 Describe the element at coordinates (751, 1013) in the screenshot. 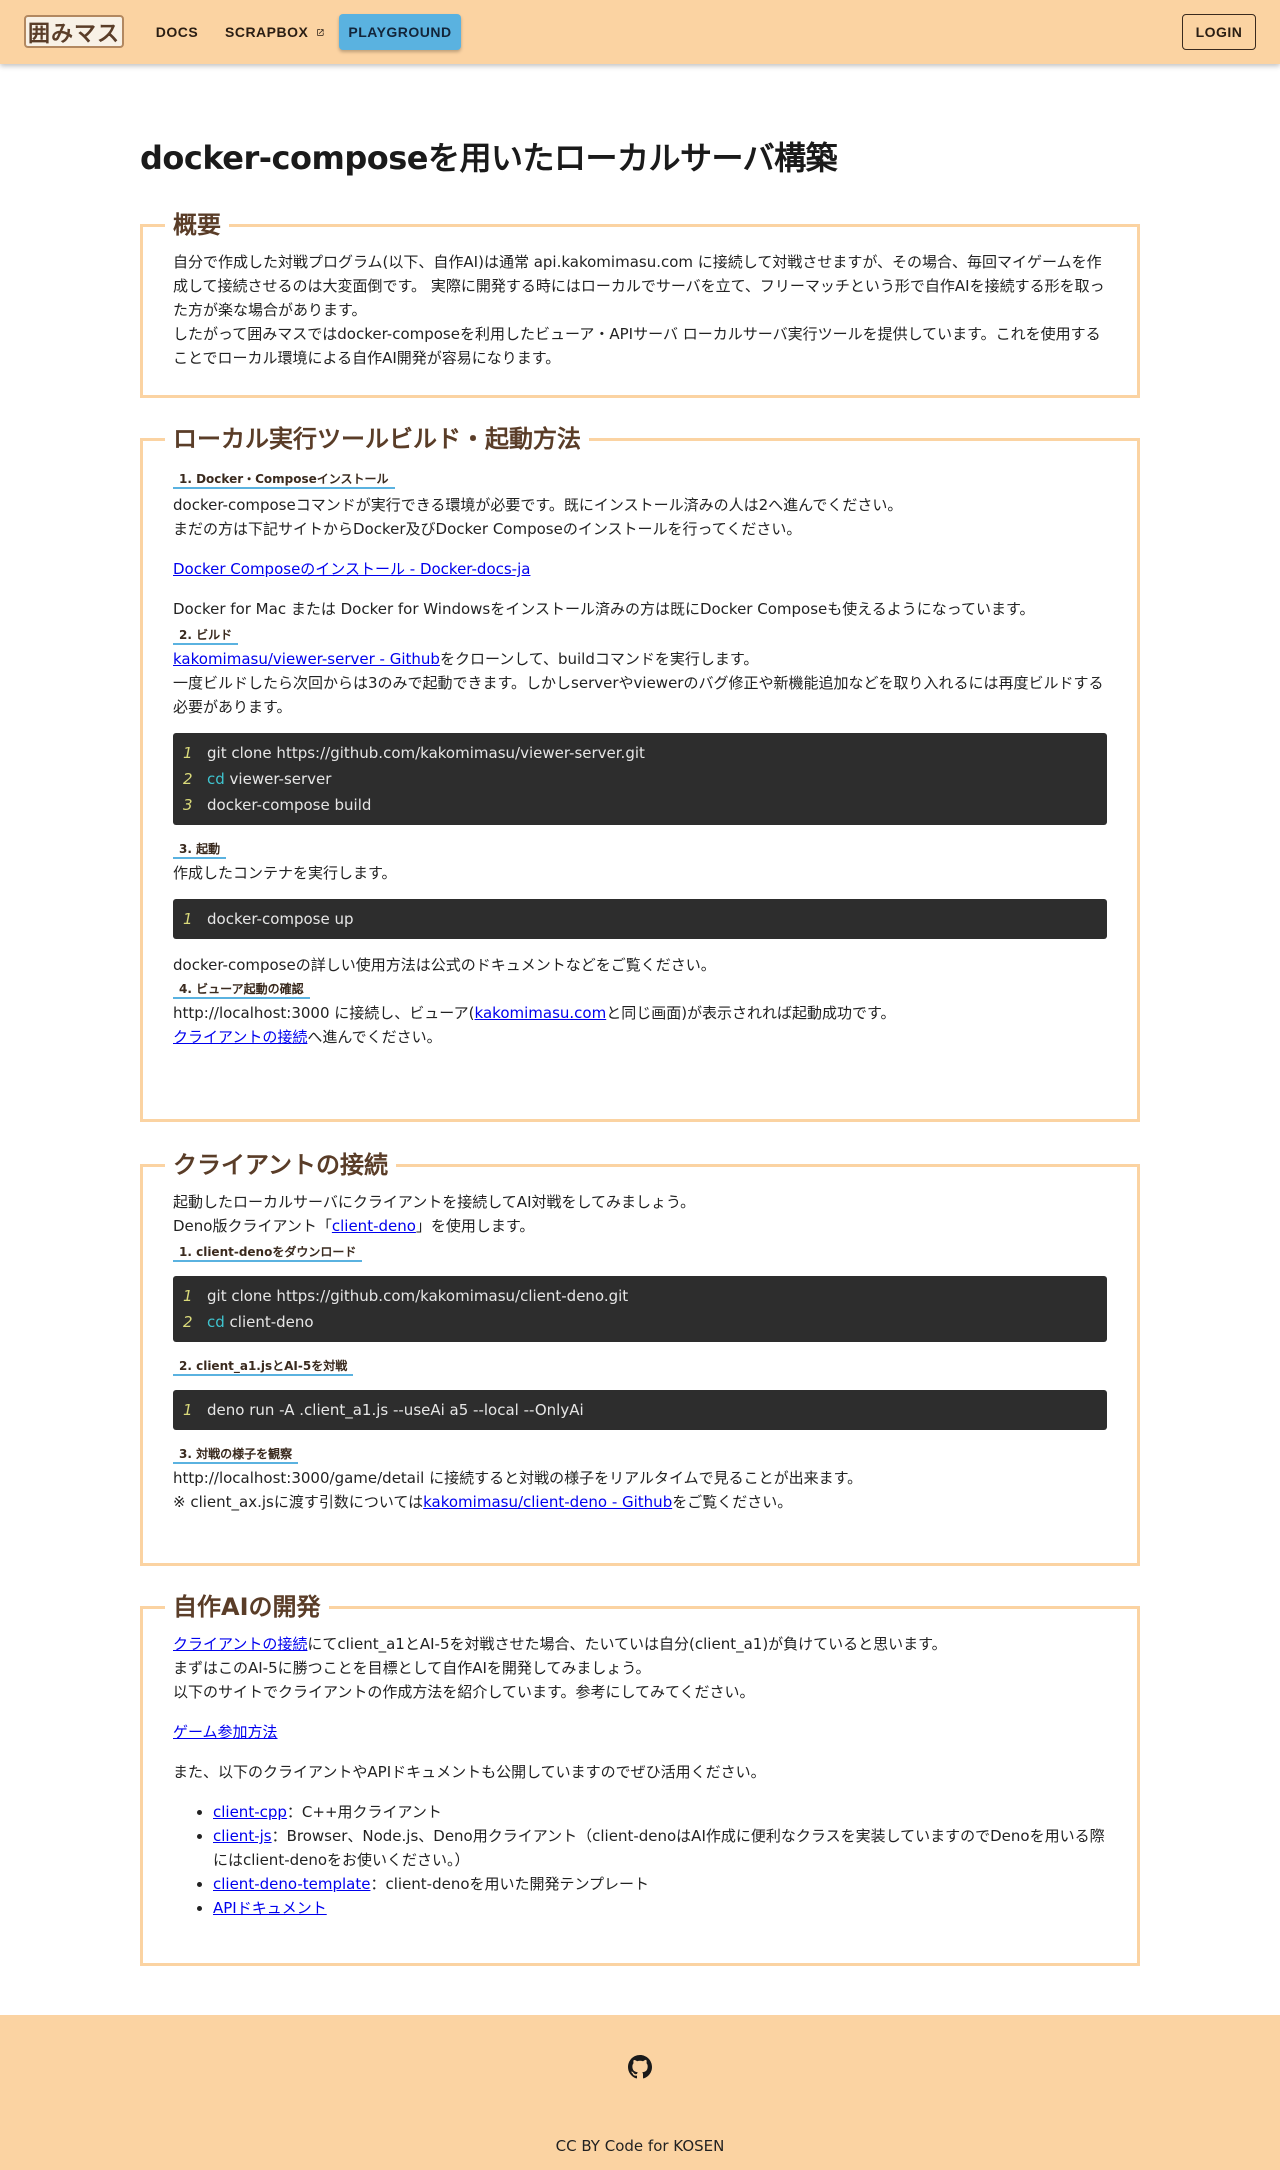

I see `step4-text-2: と同じ画面)が表示されれば起動成功です。` at that location.